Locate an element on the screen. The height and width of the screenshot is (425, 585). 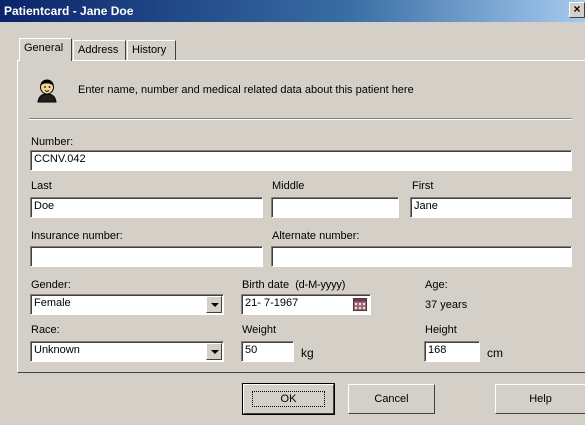
tab-history-label: History is located at coordinates (149, 50).